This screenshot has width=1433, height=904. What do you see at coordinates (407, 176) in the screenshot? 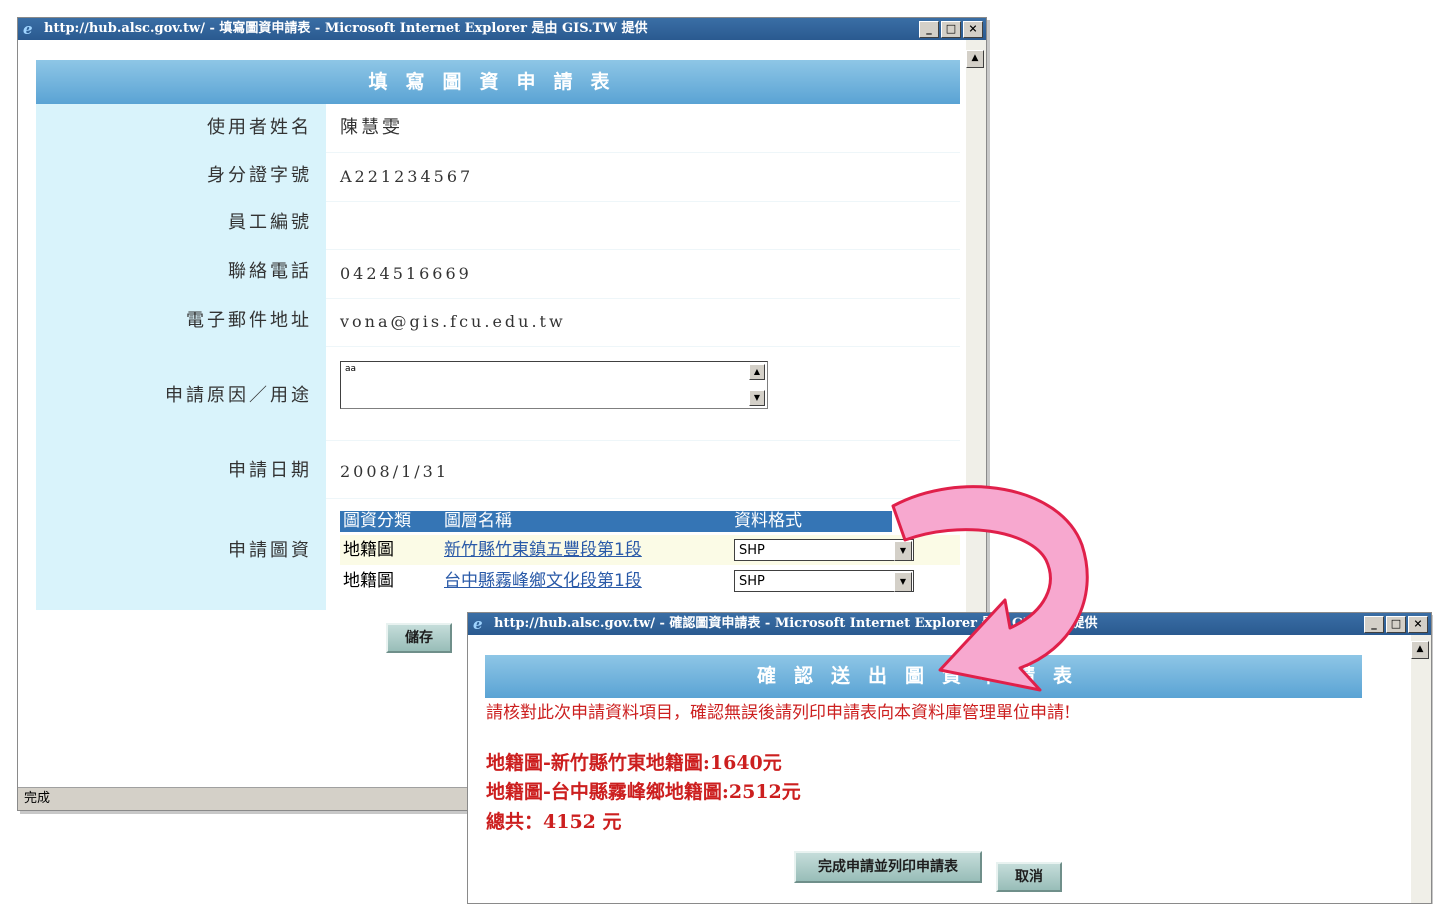
I see `field-value-id: A221234567` at bounding box center [407, 176].